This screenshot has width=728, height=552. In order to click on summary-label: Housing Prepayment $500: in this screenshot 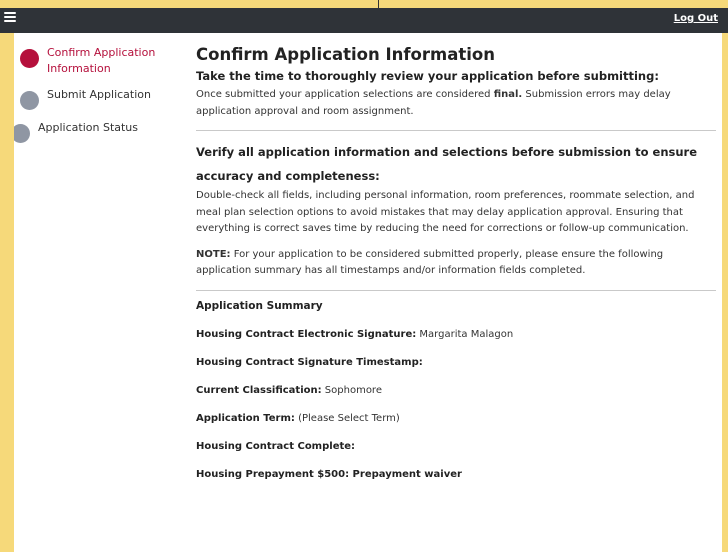, I will do `click(273, 474)`.